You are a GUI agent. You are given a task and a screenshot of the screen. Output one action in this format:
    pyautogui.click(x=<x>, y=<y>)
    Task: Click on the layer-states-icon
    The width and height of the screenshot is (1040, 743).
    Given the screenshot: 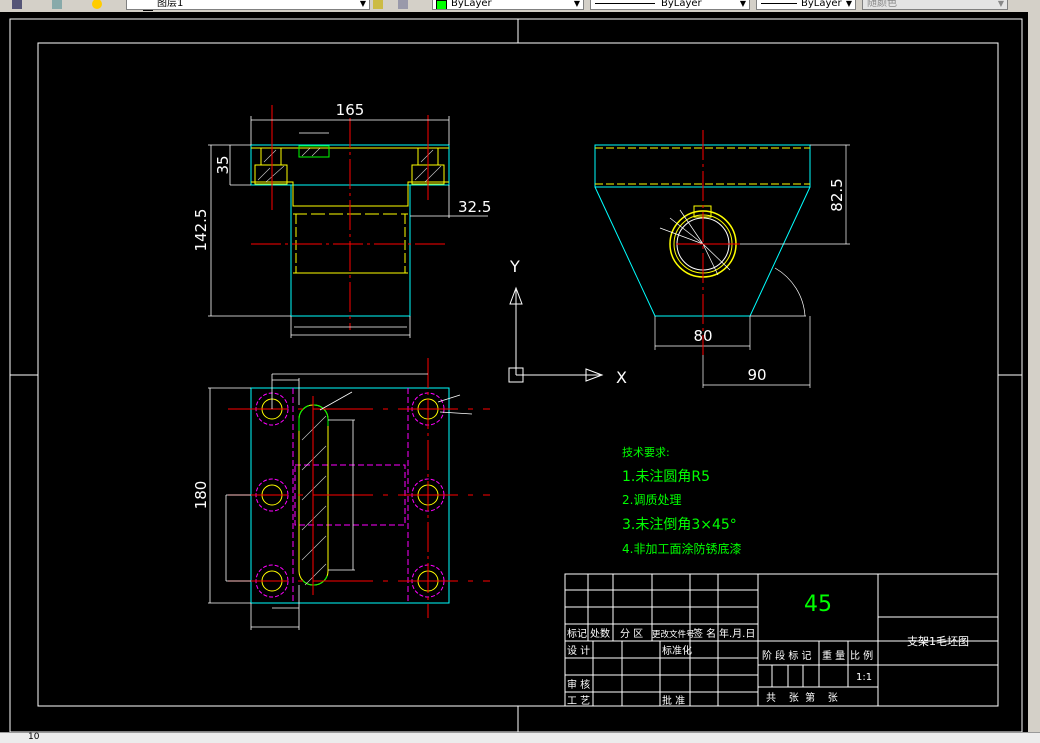 What is the action you would take?
    pyautogui.click(x=57, y=4)
    